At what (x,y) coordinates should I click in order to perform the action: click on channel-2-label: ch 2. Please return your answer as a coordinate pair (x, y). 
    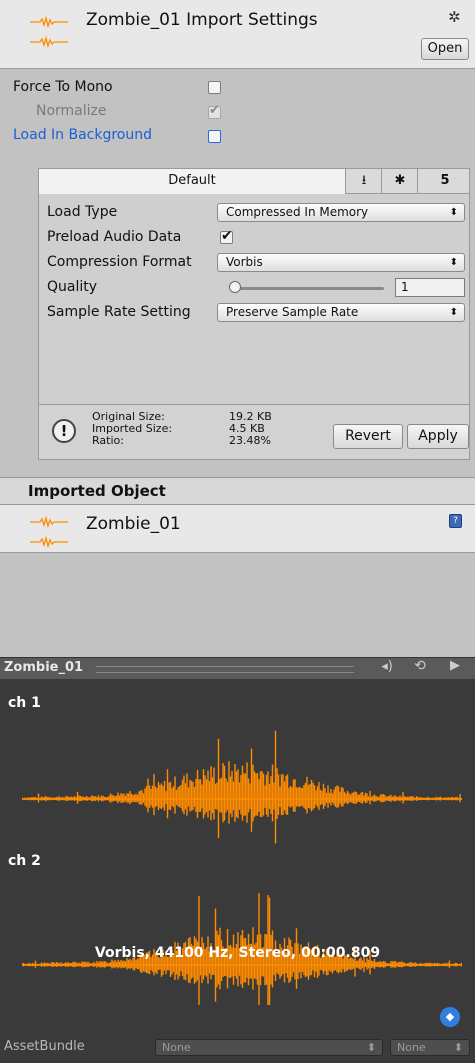
    Looking at the image, I should click on (24, 861).